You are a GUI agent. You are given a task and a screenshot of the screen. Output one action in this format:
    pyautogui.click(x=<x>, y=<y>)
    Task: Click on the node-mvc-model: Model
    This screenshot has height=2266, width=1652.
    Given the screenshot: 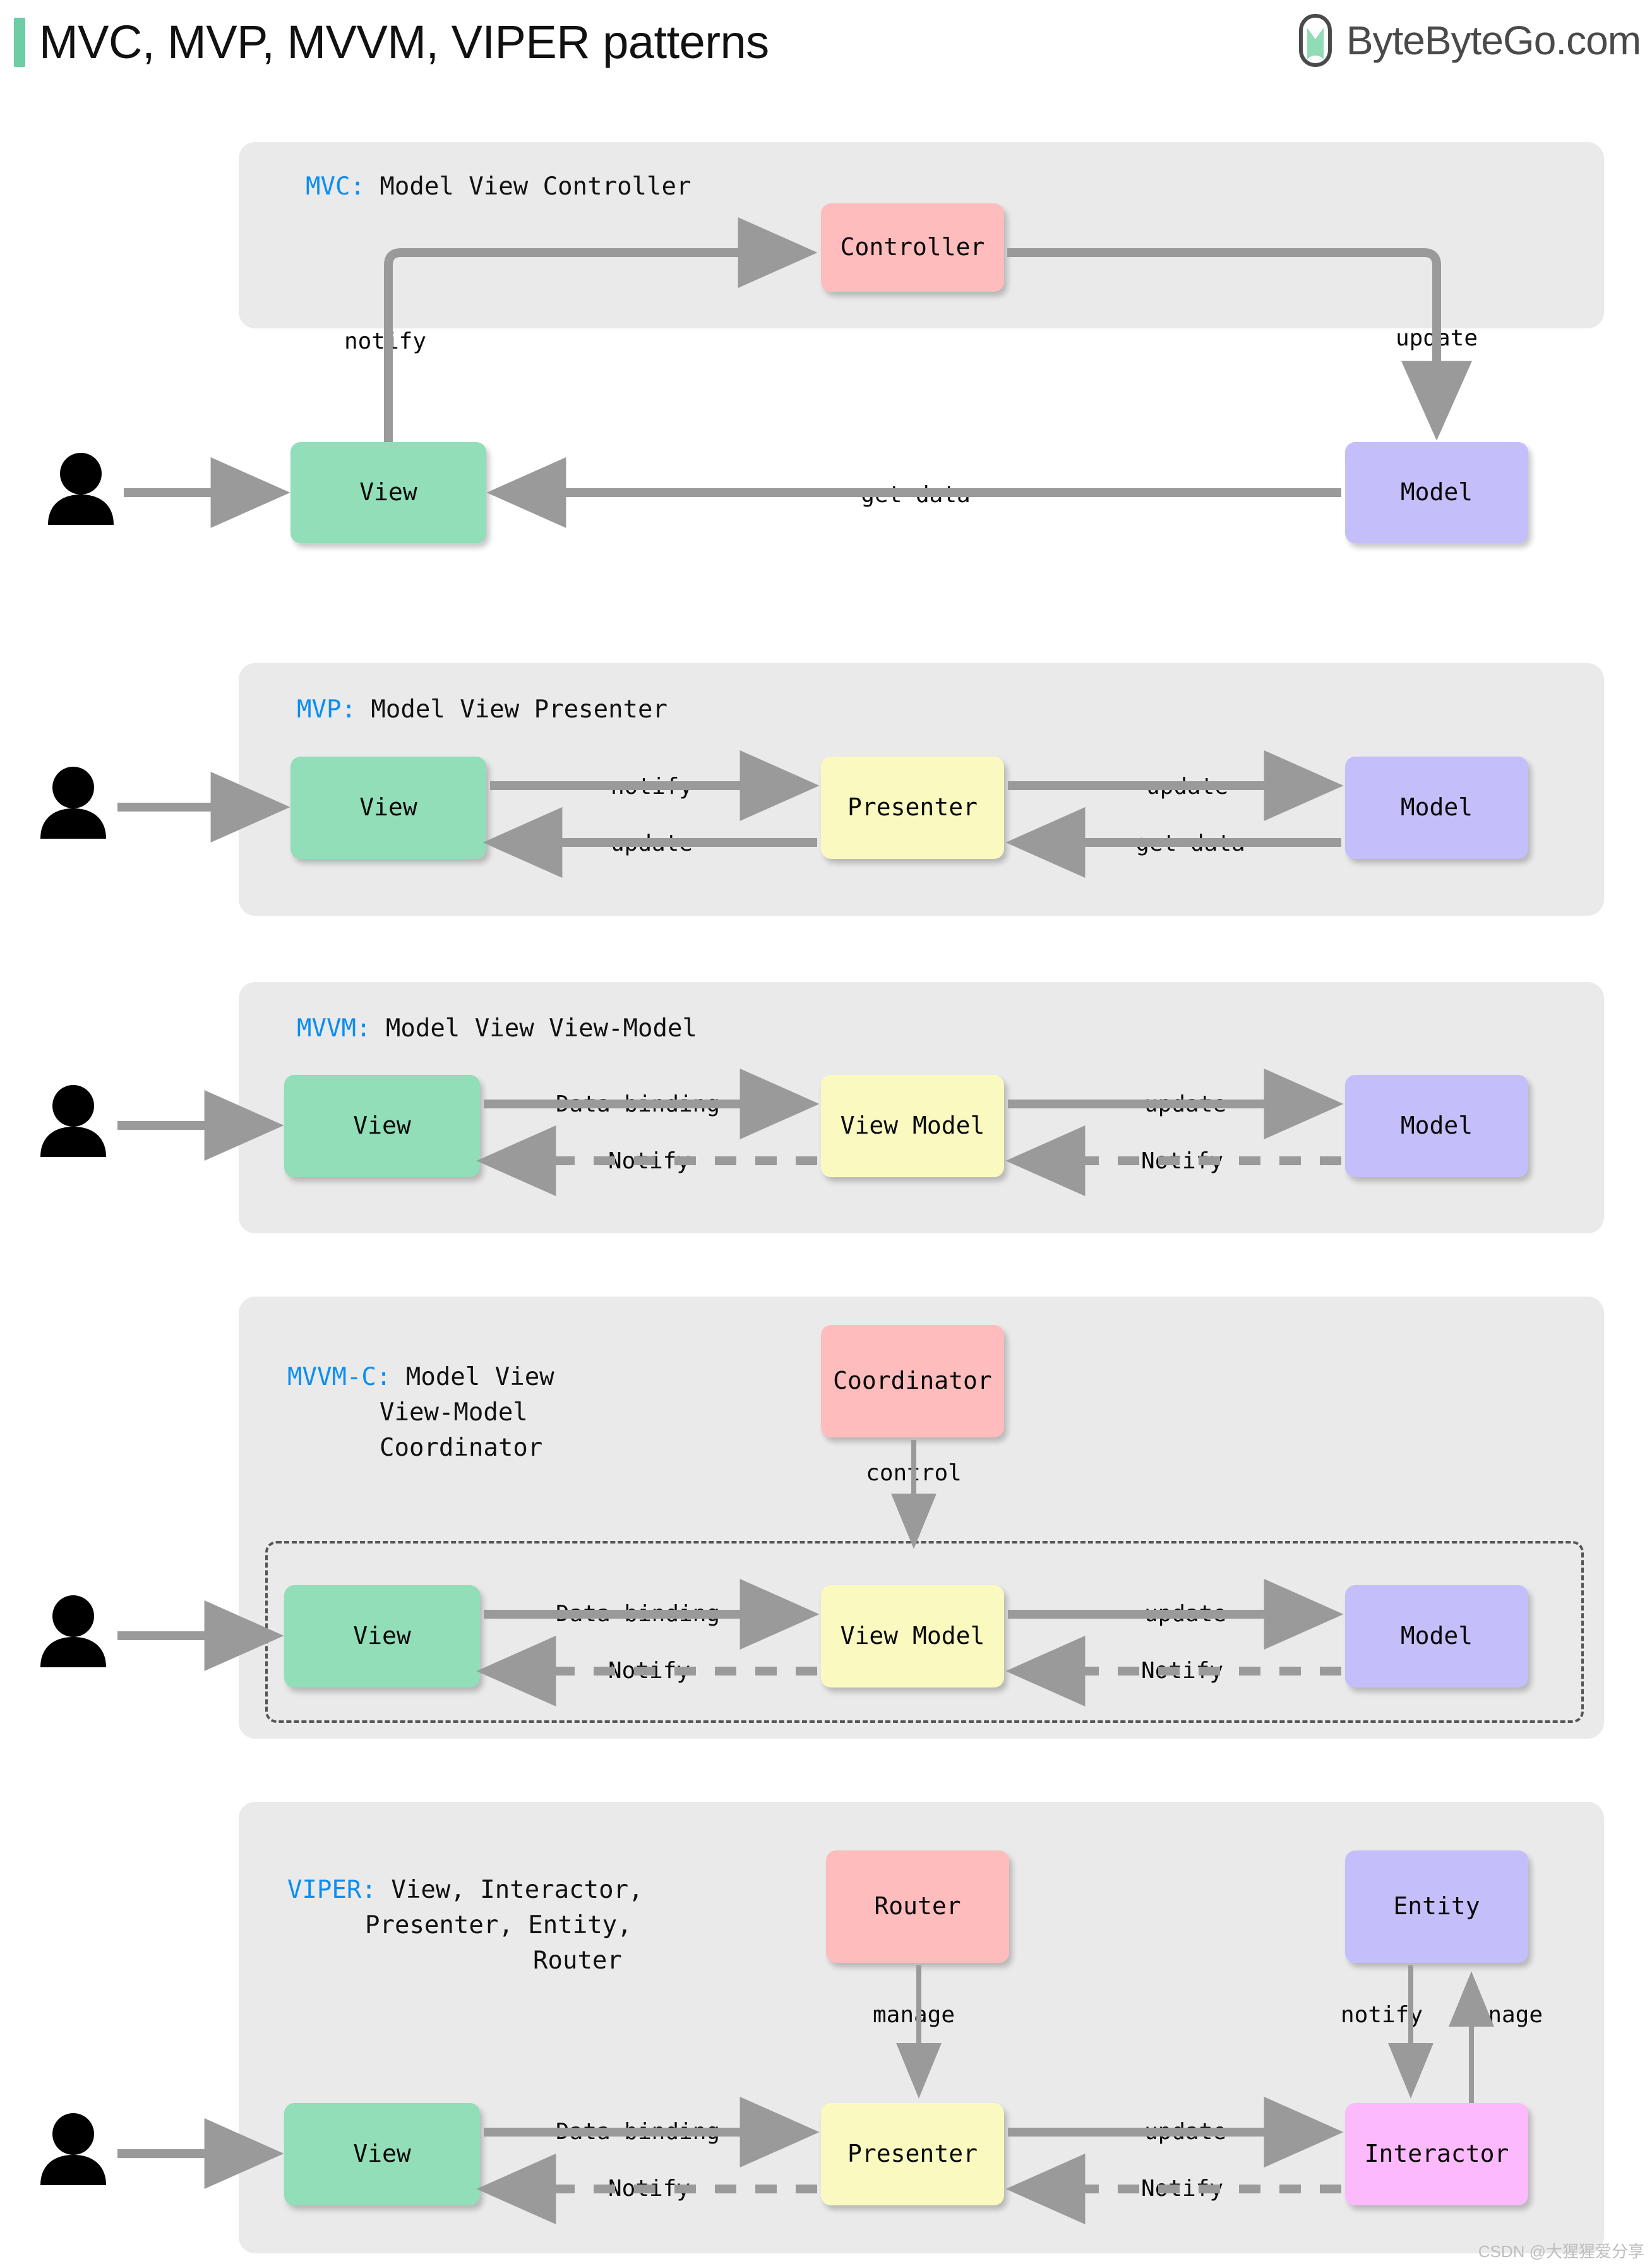 What is the action you would take?
    pyautogui.click(x=1436, y=492)
    